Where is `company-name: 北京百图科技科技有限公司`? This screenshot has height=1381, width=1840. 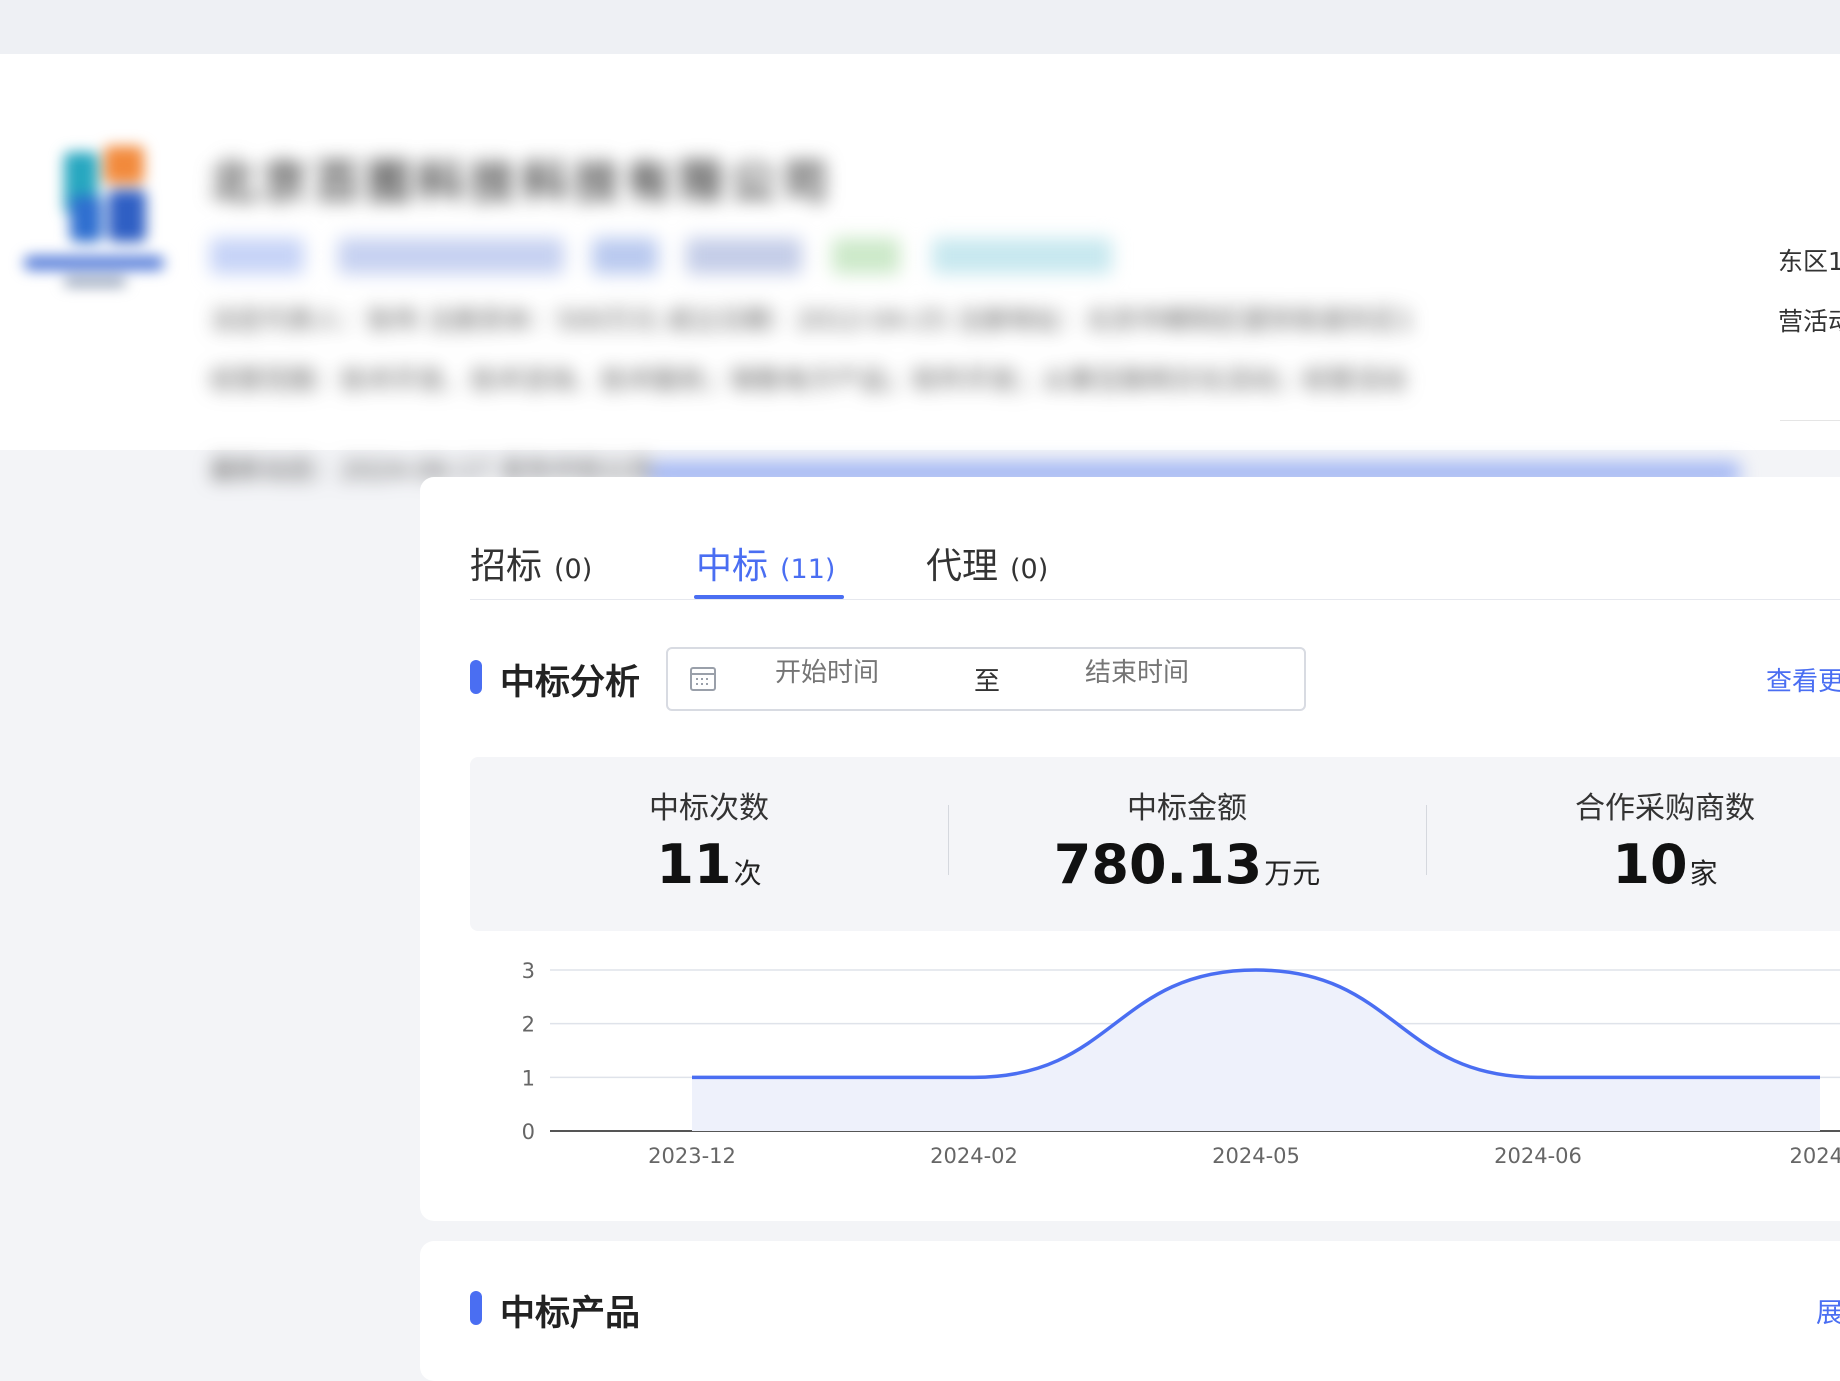 company-name: 北京百图科技科技有限公司 is located at coordinates (522, 179).